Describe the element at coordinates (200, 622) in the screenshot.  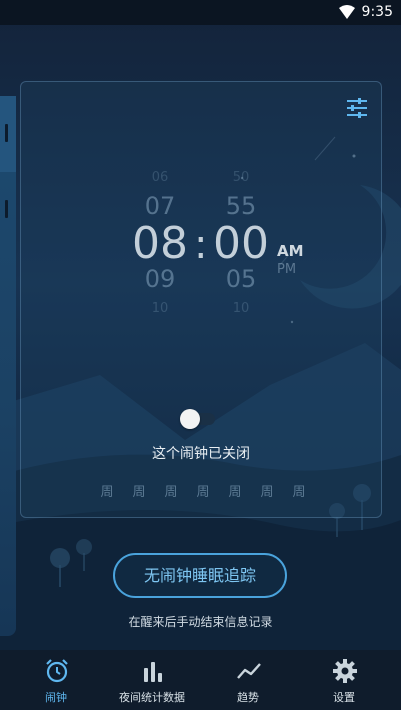
I see `sleep-tracking-hint: 在醒来后手动结束信息记录` at that location.